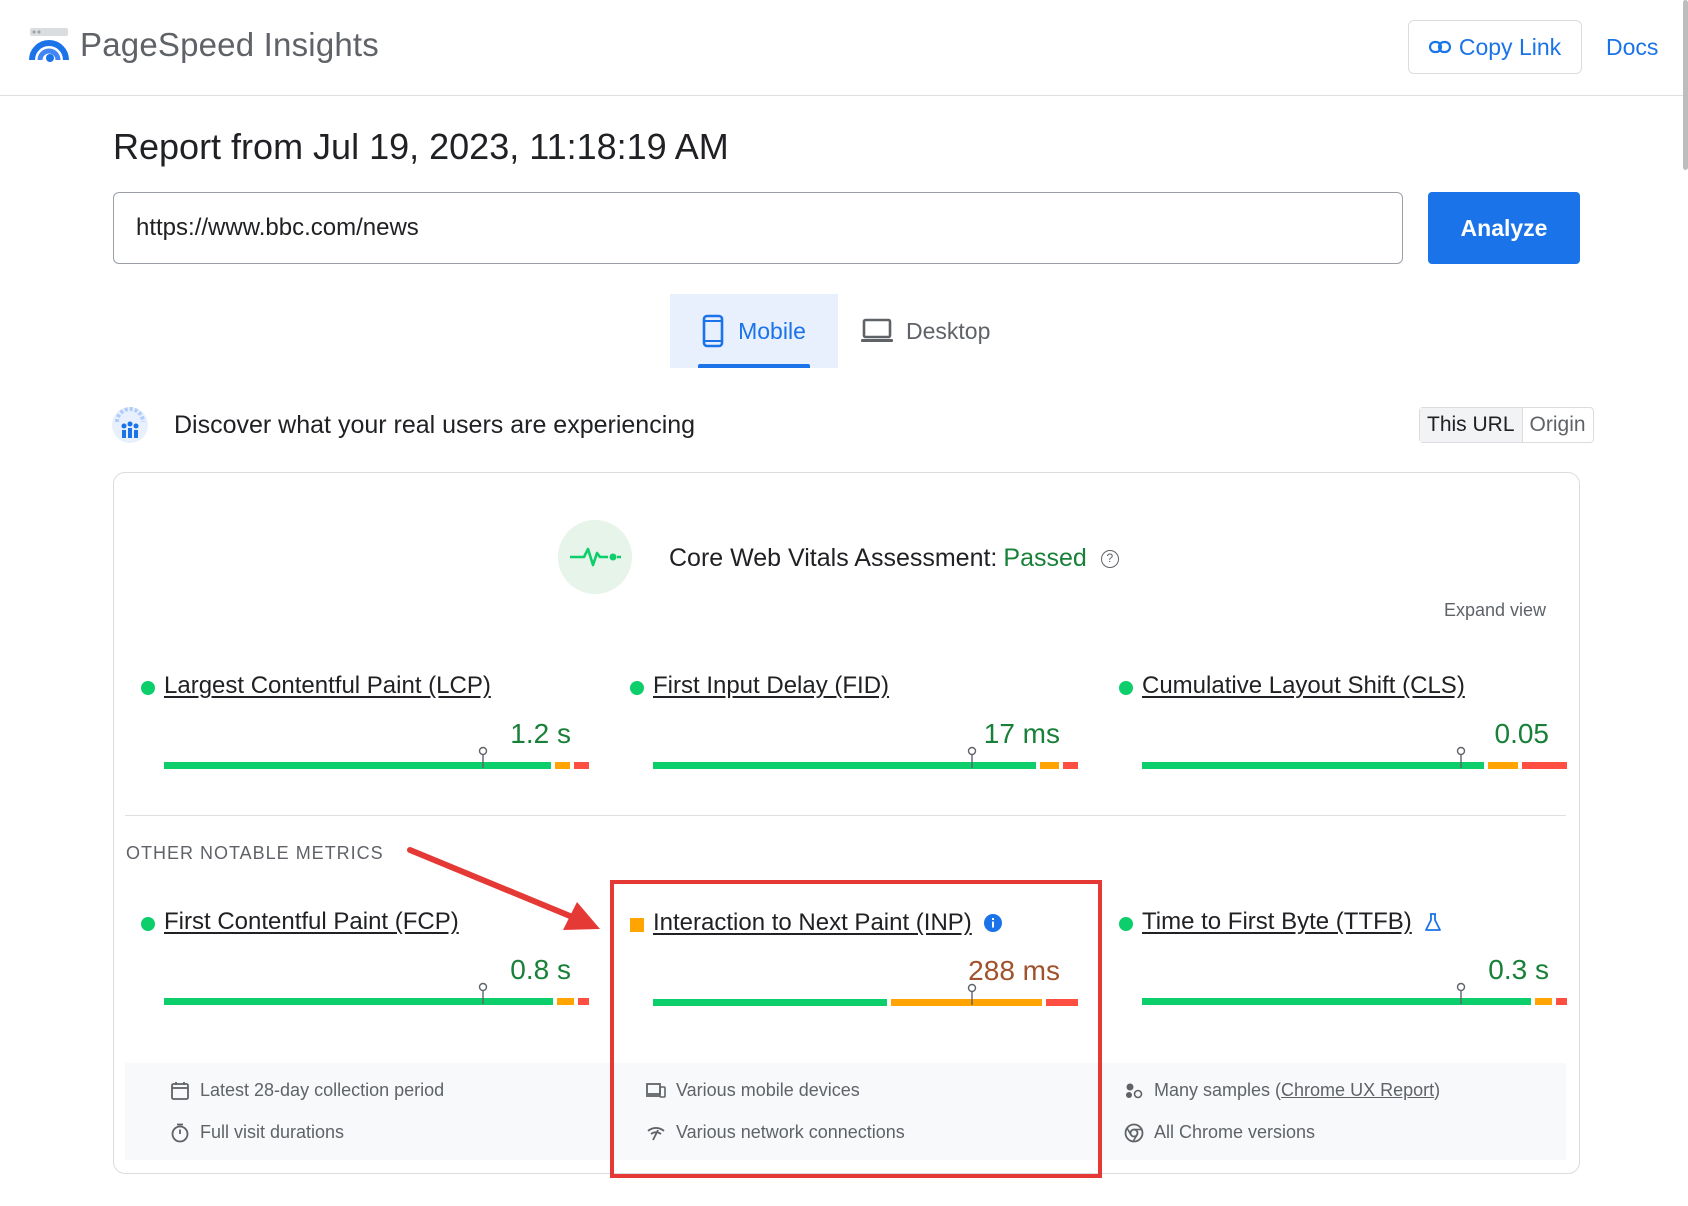 The height and width of the screenshot is (1206, 1688). I want to click on metric-value: 17 ms, so click(1021, 733).